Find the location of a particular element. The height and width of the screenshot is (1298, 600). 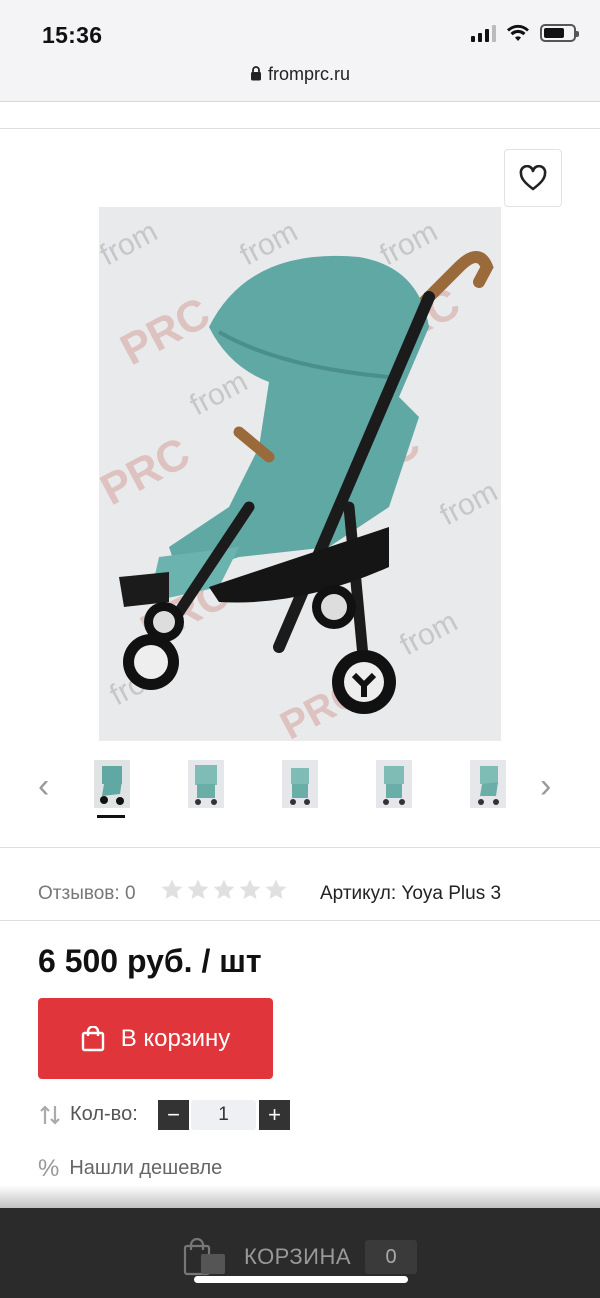

add-to-cart-button: В корзину is located at coordinates (155, 1038).